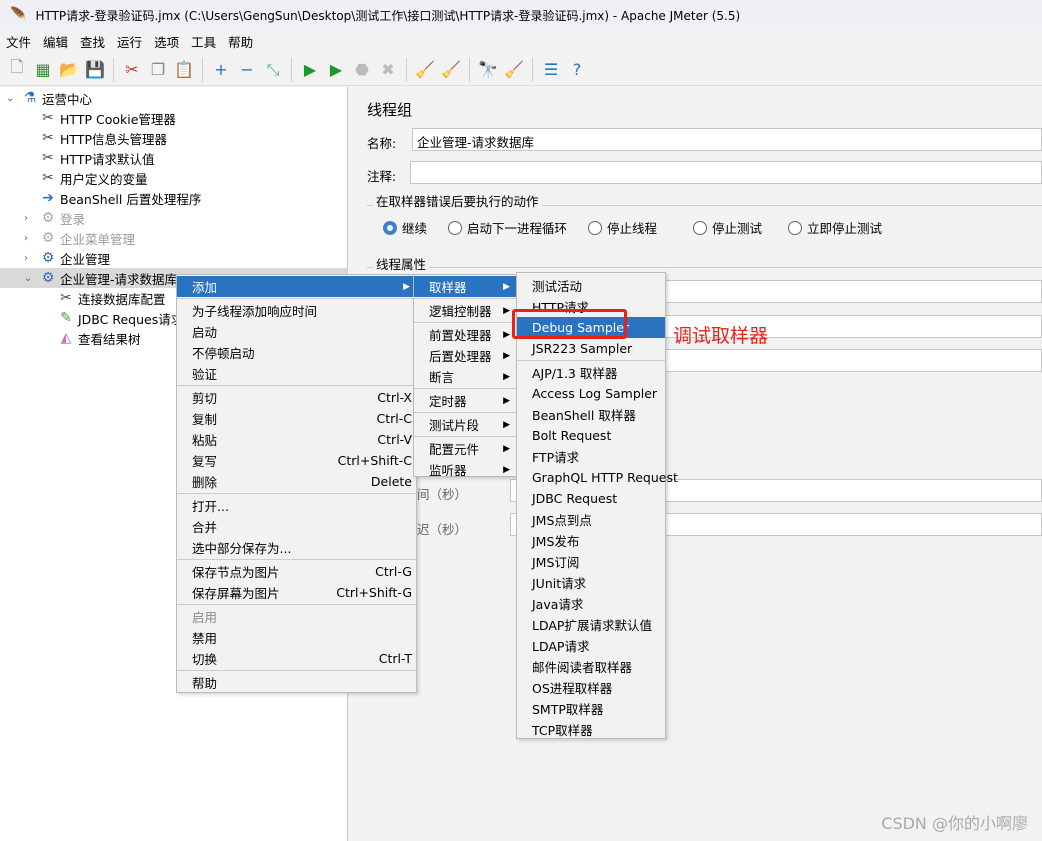 The width and height of the screenshot is (1042, 841). Describe the element at coordinates (591, 603) in the screenshot. I see `menu-item: Java请求` at that location.